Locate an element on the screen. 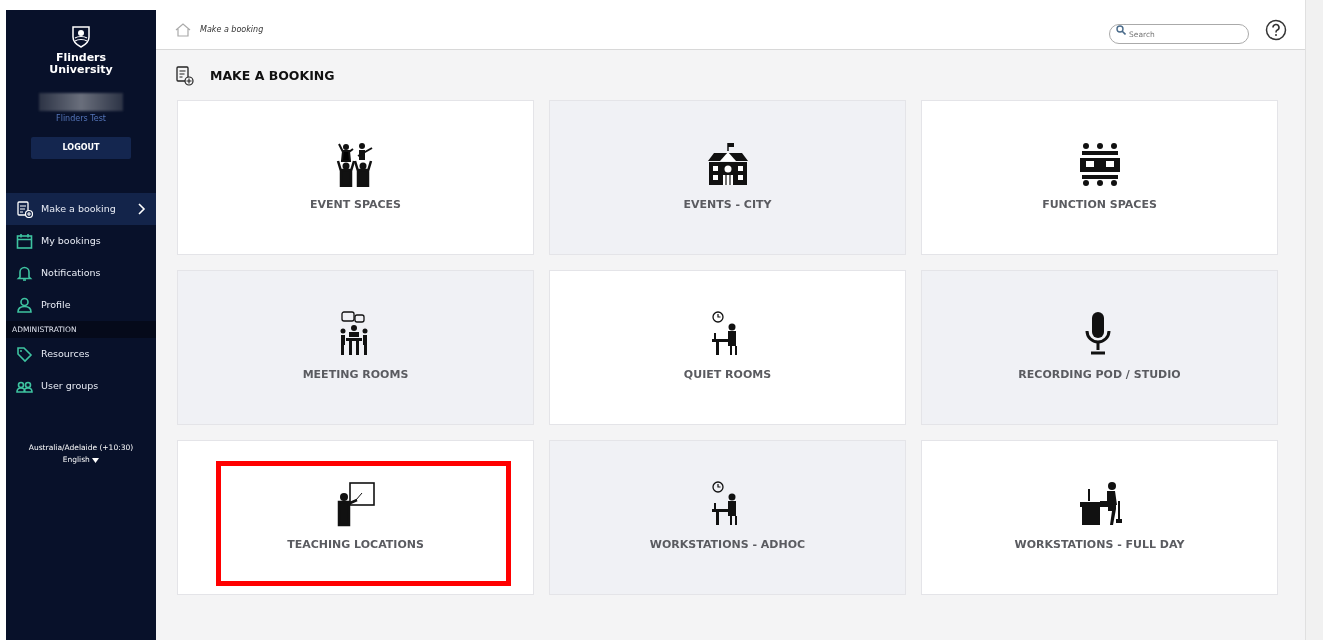  booking-tile: TEACHING LOCATIONS is located at coordinates (355, 517).